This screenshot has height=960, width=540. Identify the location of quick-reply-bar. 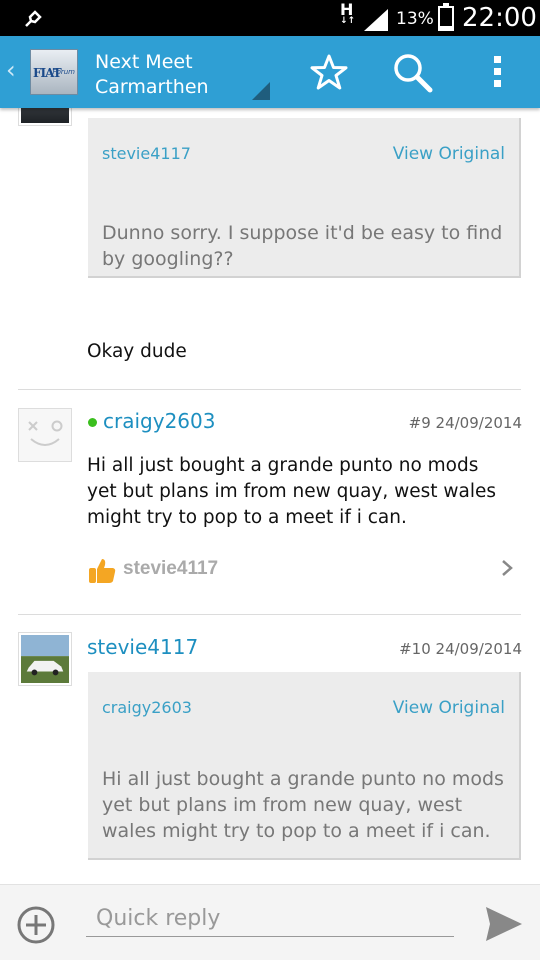
(270, 922).